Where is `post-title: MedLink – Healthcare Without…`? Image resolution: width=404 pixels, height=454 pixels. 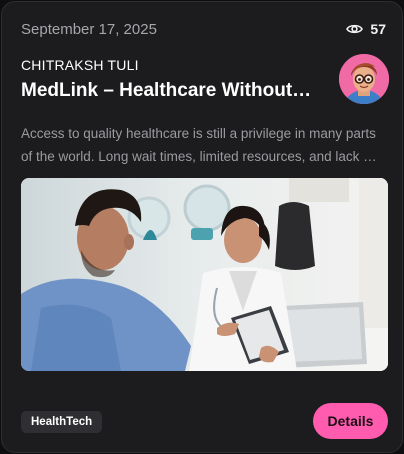
post-title: MedLink – Healthcare Without… is located at coordinates (171, 91).